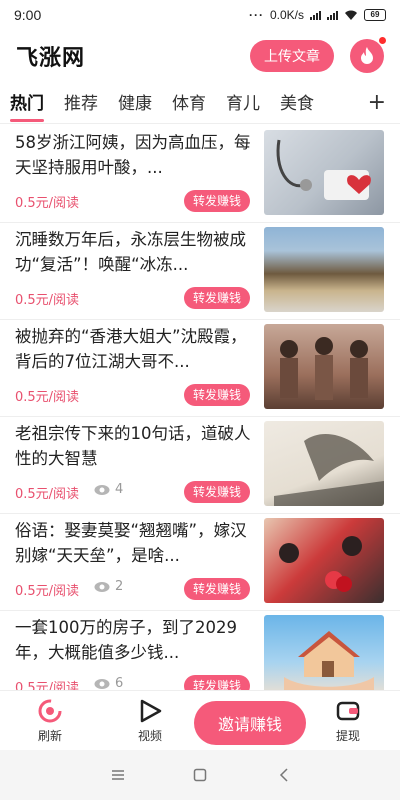 This screenshot has width=400, height=800. What do you see at coordinates (292, 56) in the screenshot?
I see `upload-article-button: 上传文章` at bounding box center [292, 56].